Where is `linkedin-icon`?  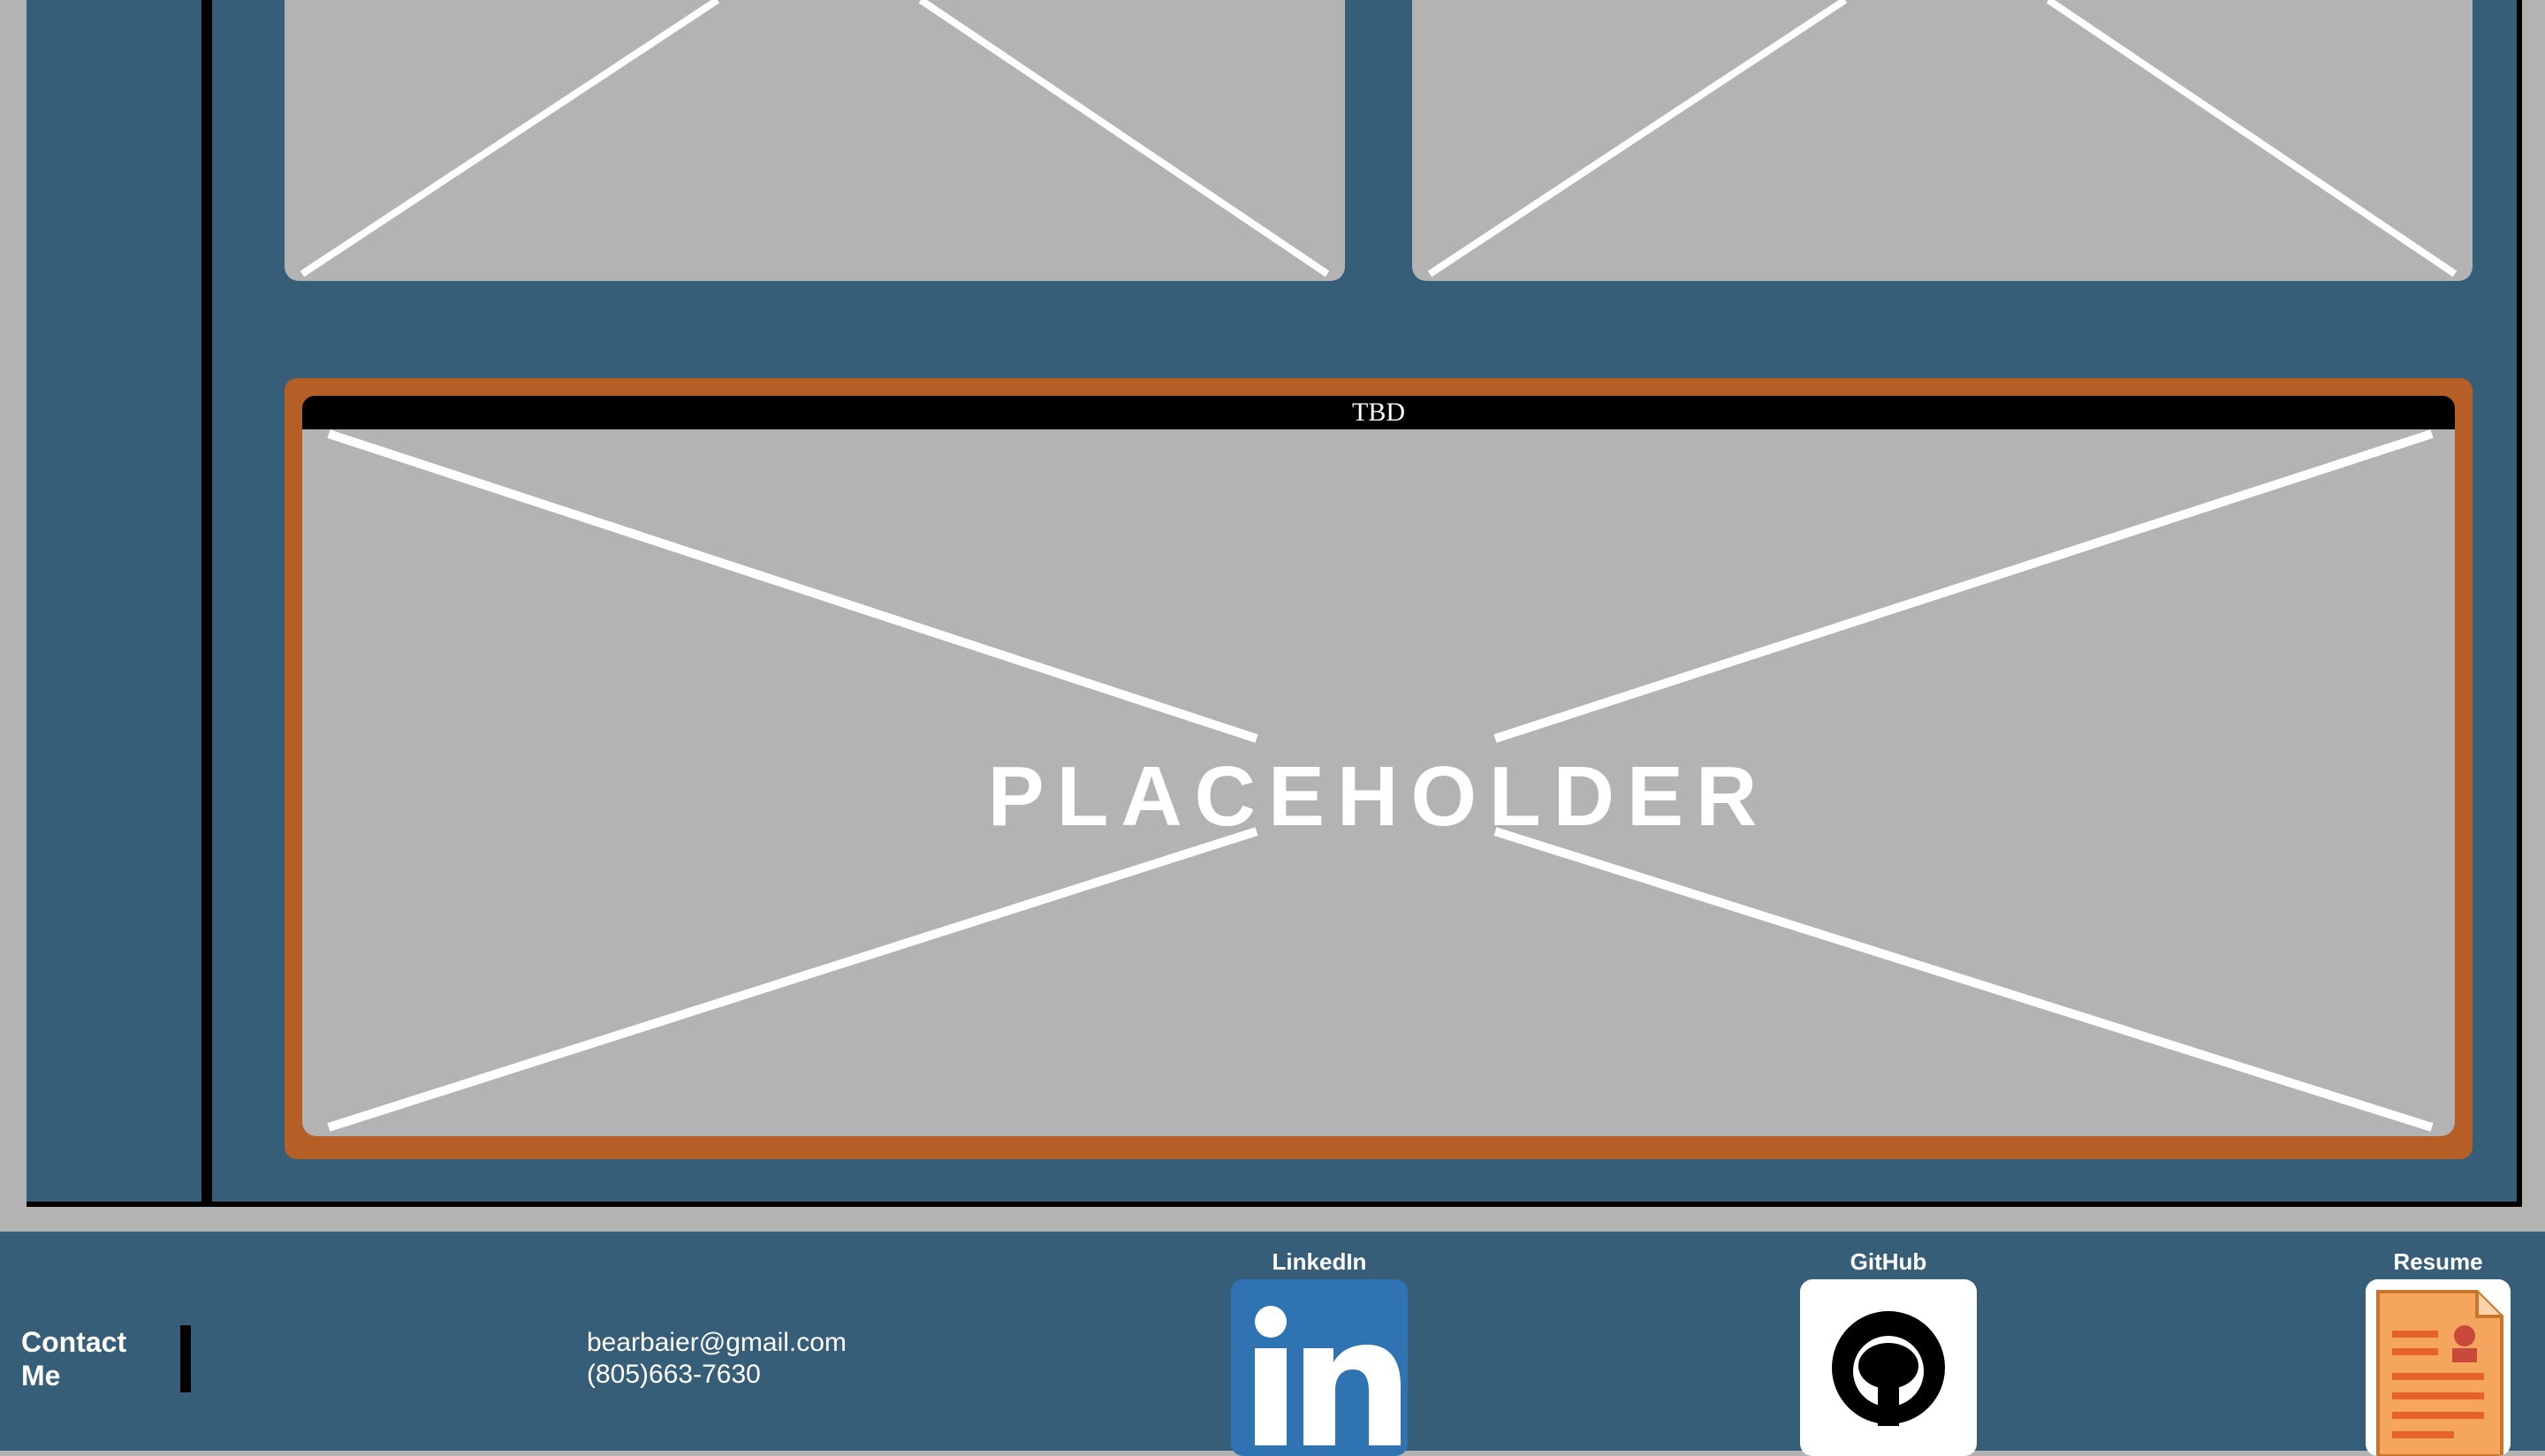
linkedin-icon is located at coordinates (1319, 1367).